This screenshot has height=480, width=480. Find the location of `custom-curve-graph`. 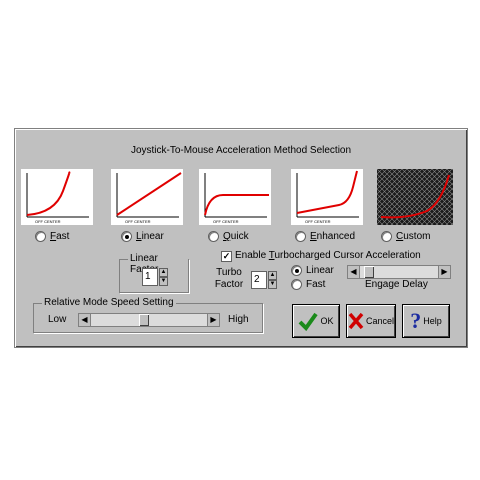

custom-curve-graph is located at coordinates (415, 197).